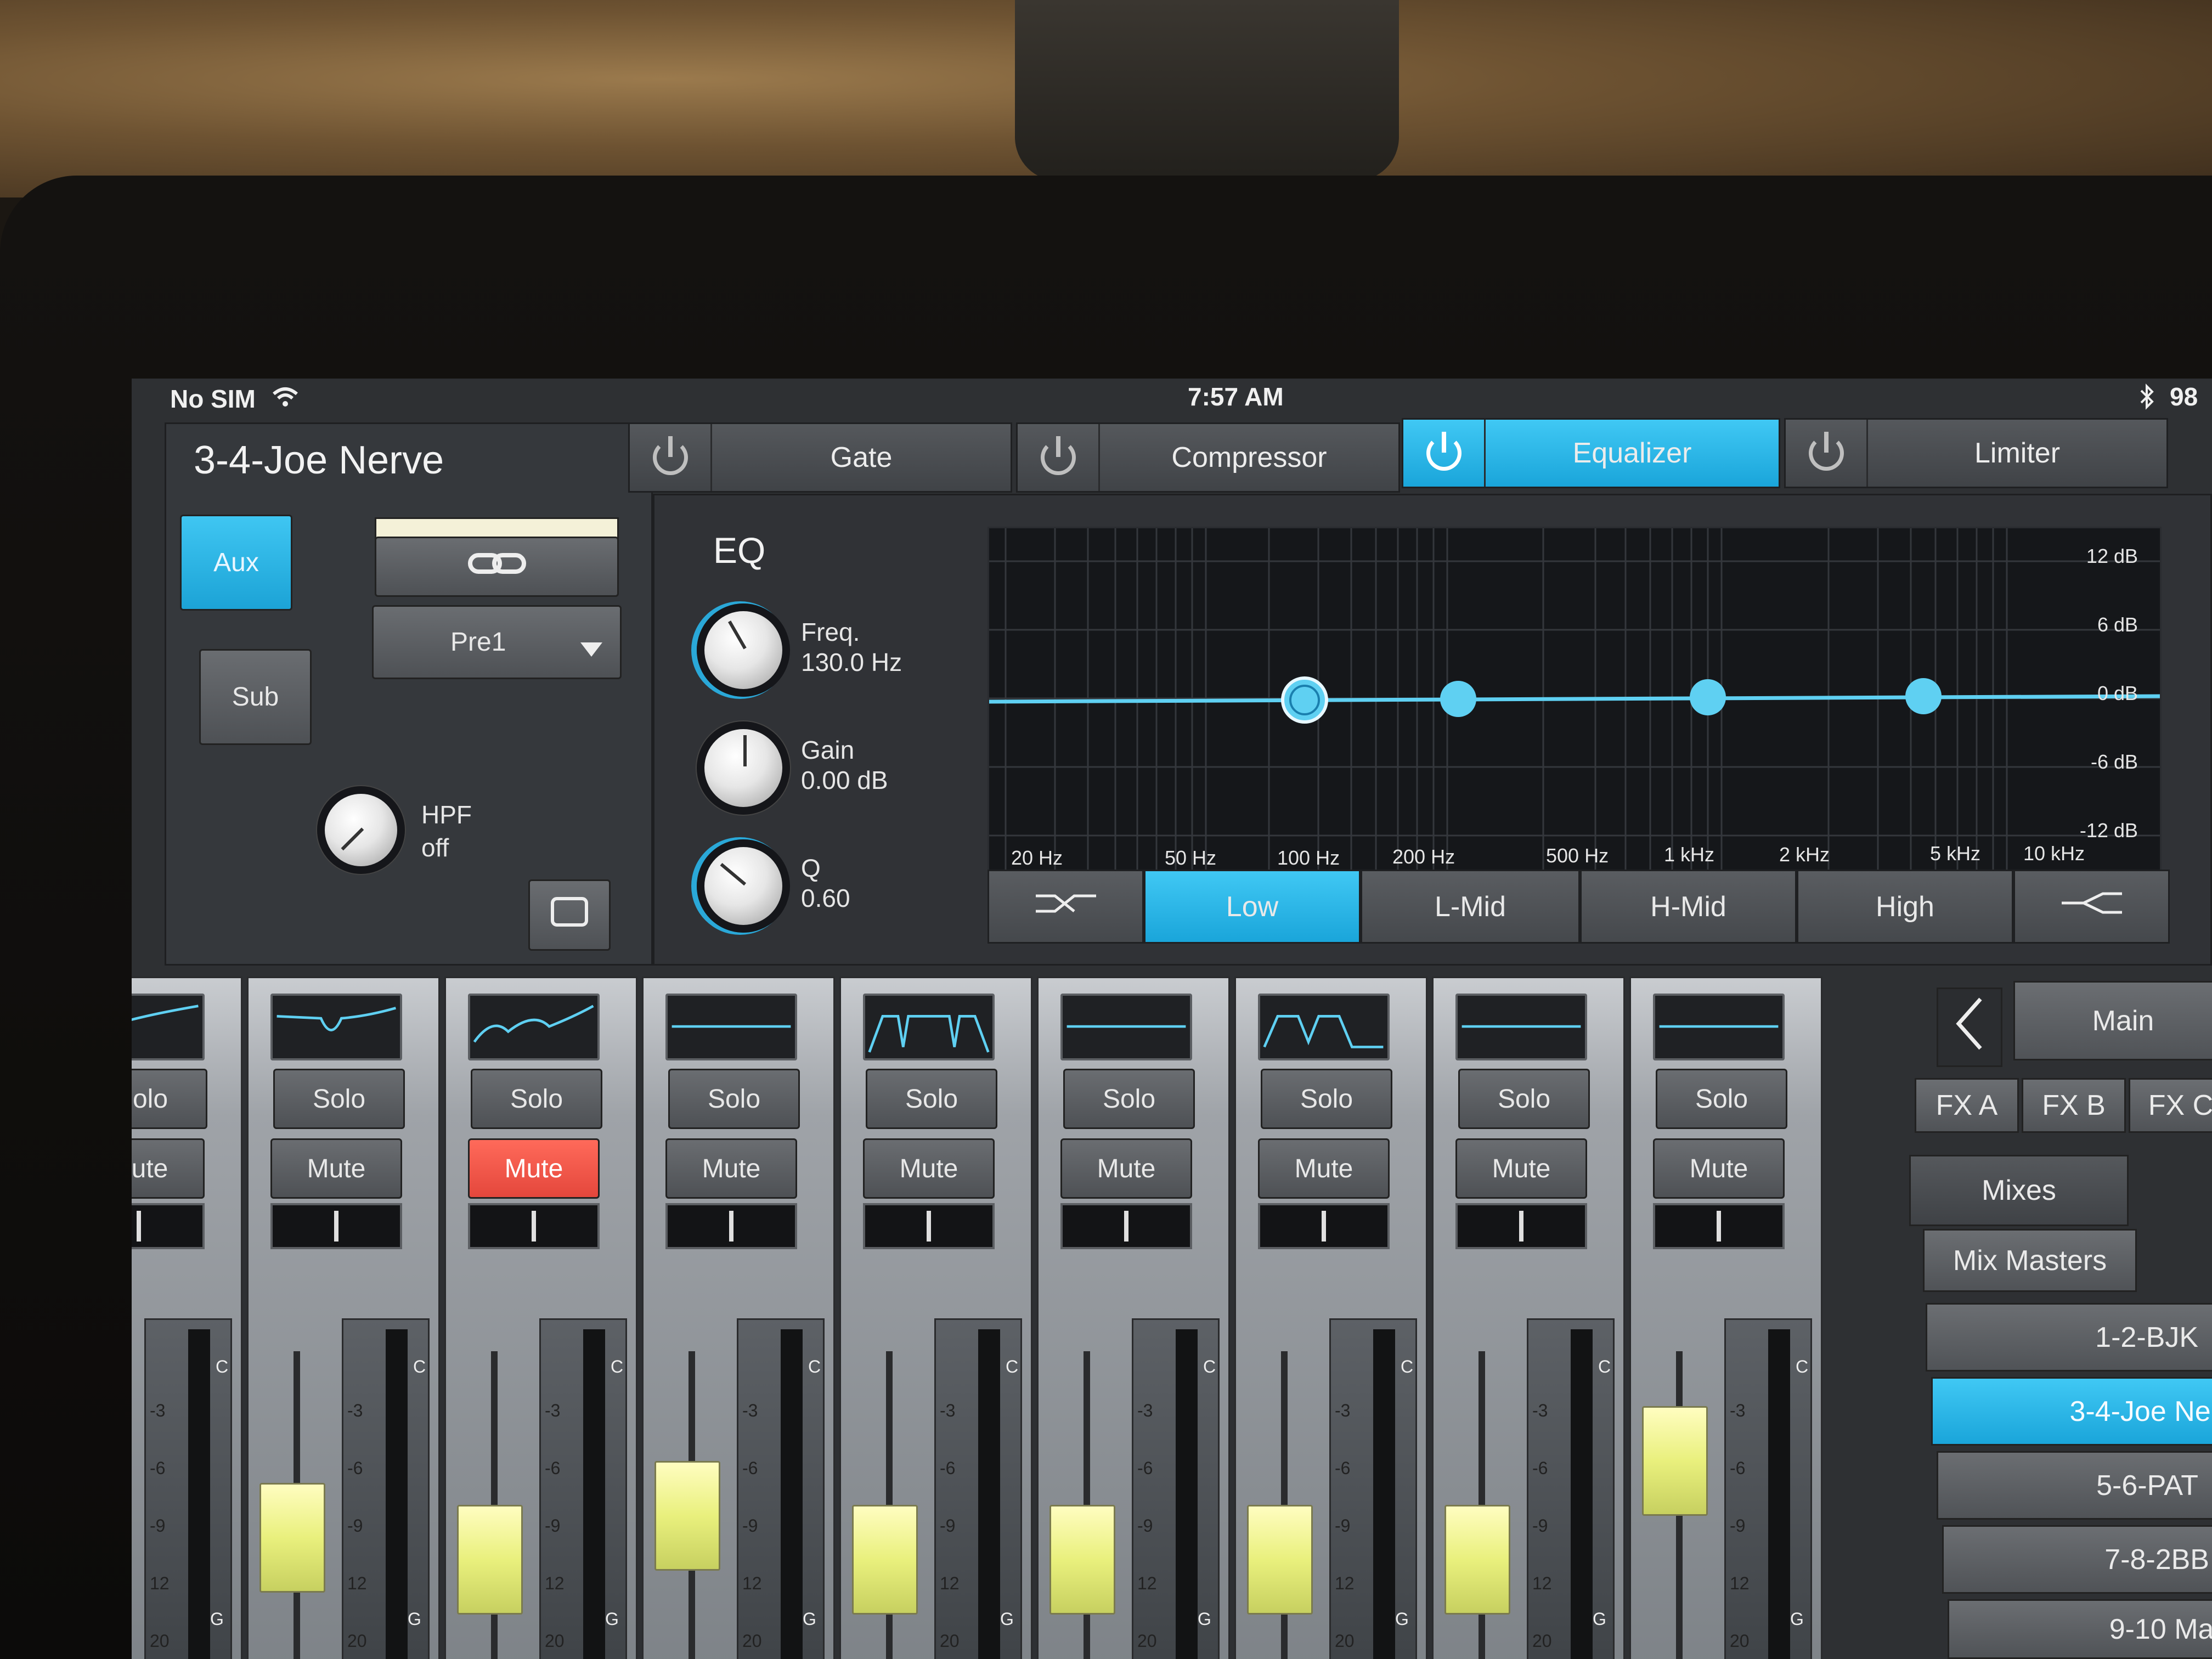 Image resolution: width=2212 pixels, height=1659 pixels. I want to click on expand-button, so click(569, 915).